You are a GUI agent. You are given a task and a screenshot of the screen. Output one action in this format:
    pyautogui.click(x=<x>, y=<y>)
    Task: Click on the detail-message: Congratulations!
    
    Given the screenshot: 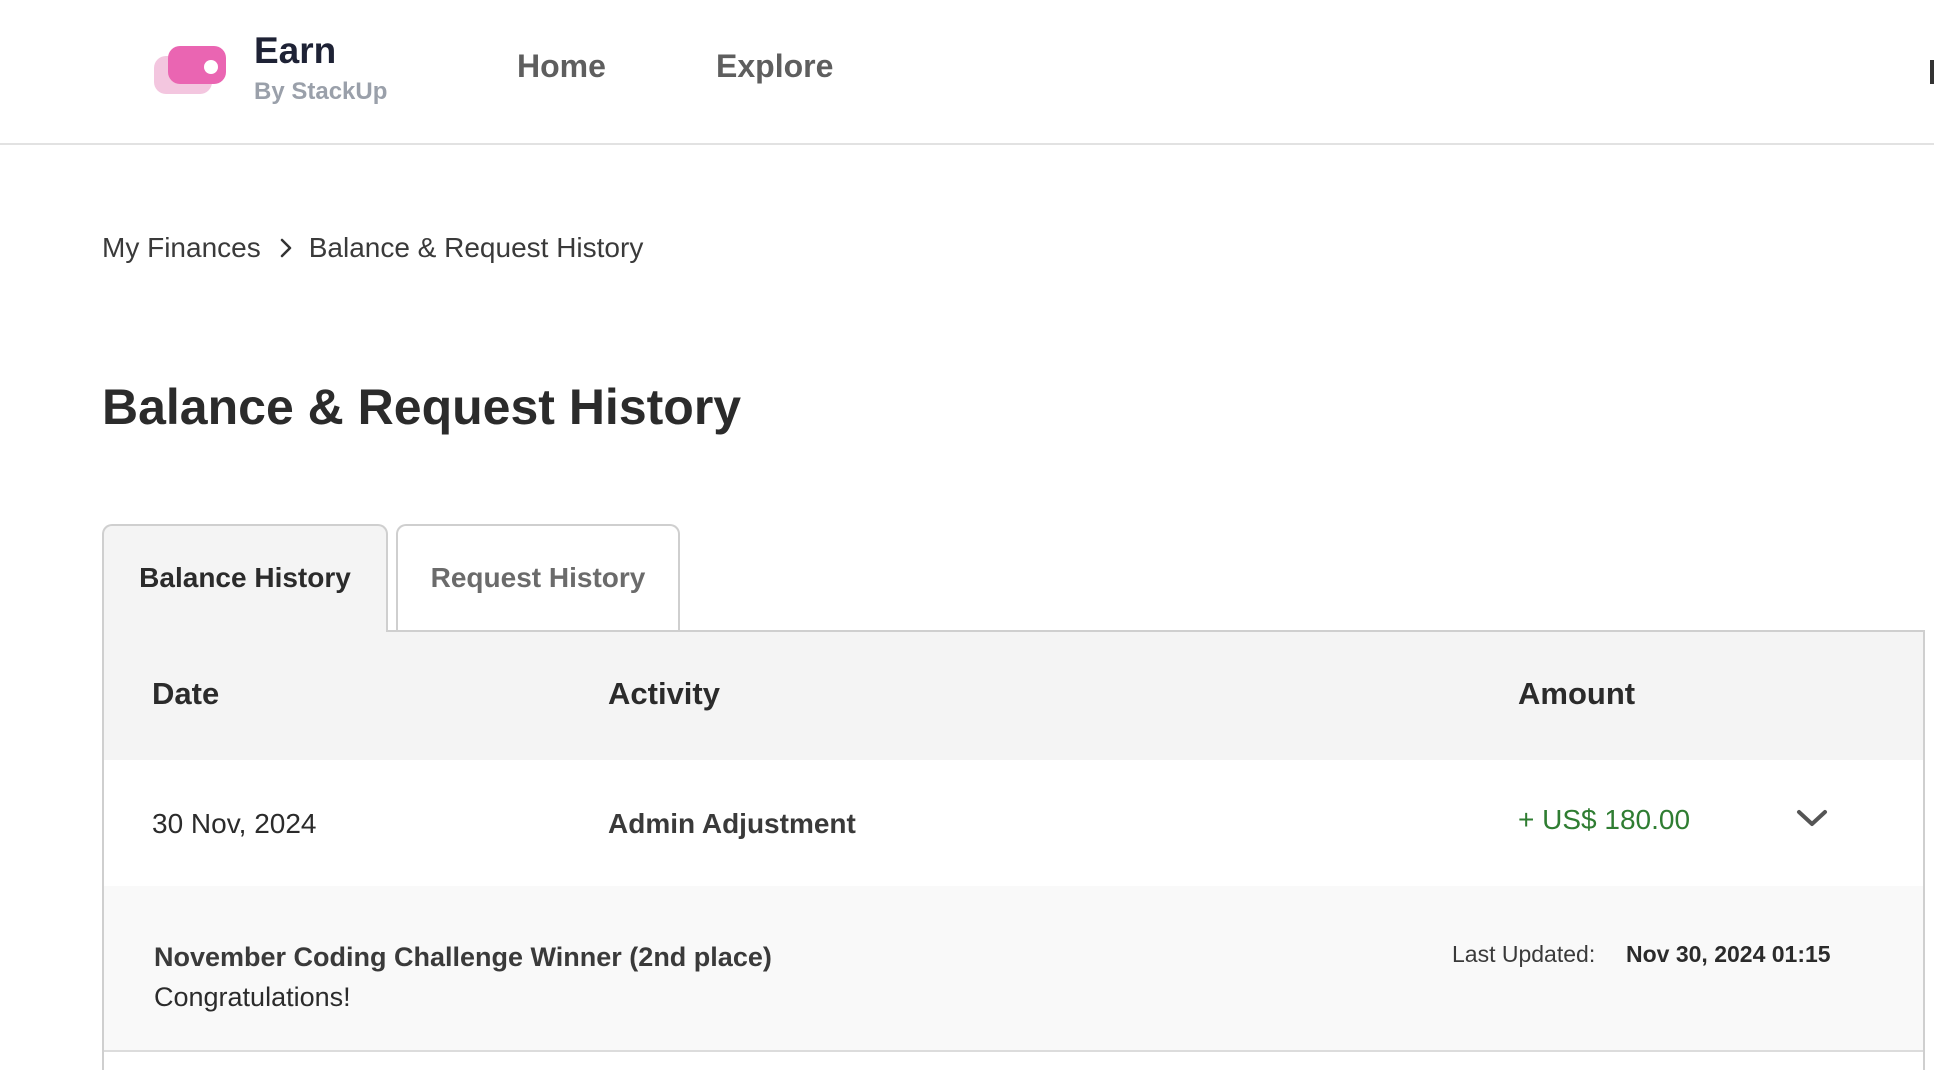 What is the action you would take?
    pyautogui.click(x=252, y=997)
    